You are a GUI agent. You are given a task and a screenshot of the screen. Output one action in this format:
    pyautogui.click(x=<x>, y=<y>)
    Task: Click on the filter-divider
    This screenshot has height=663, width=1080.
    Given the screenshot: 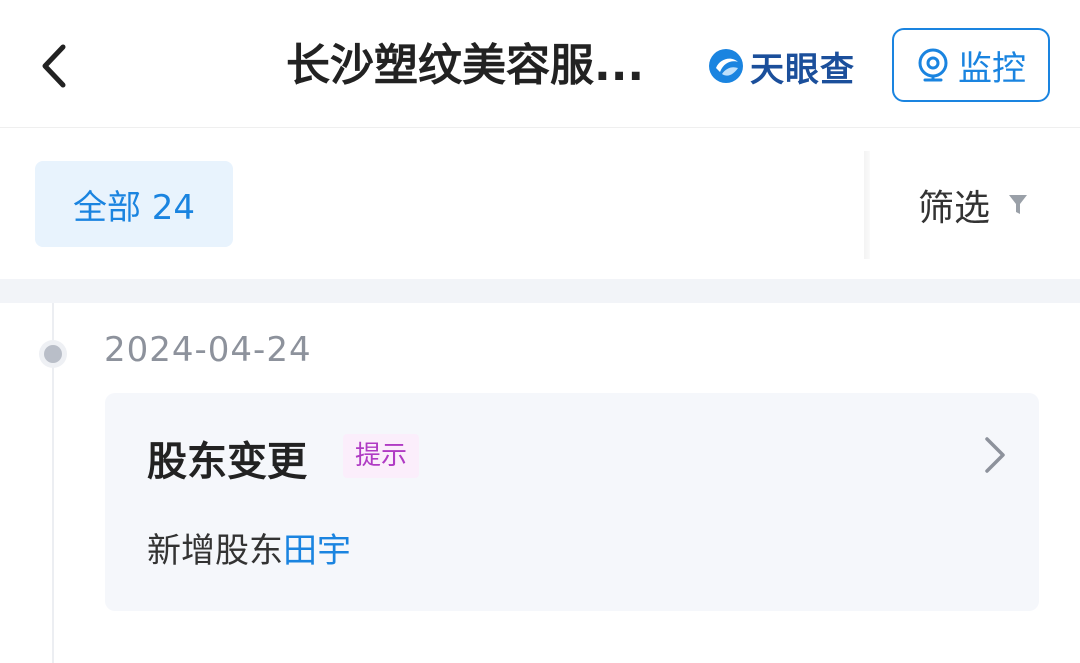 What is the action you would take?
    pyautogui.click(x=867, y=205)
    